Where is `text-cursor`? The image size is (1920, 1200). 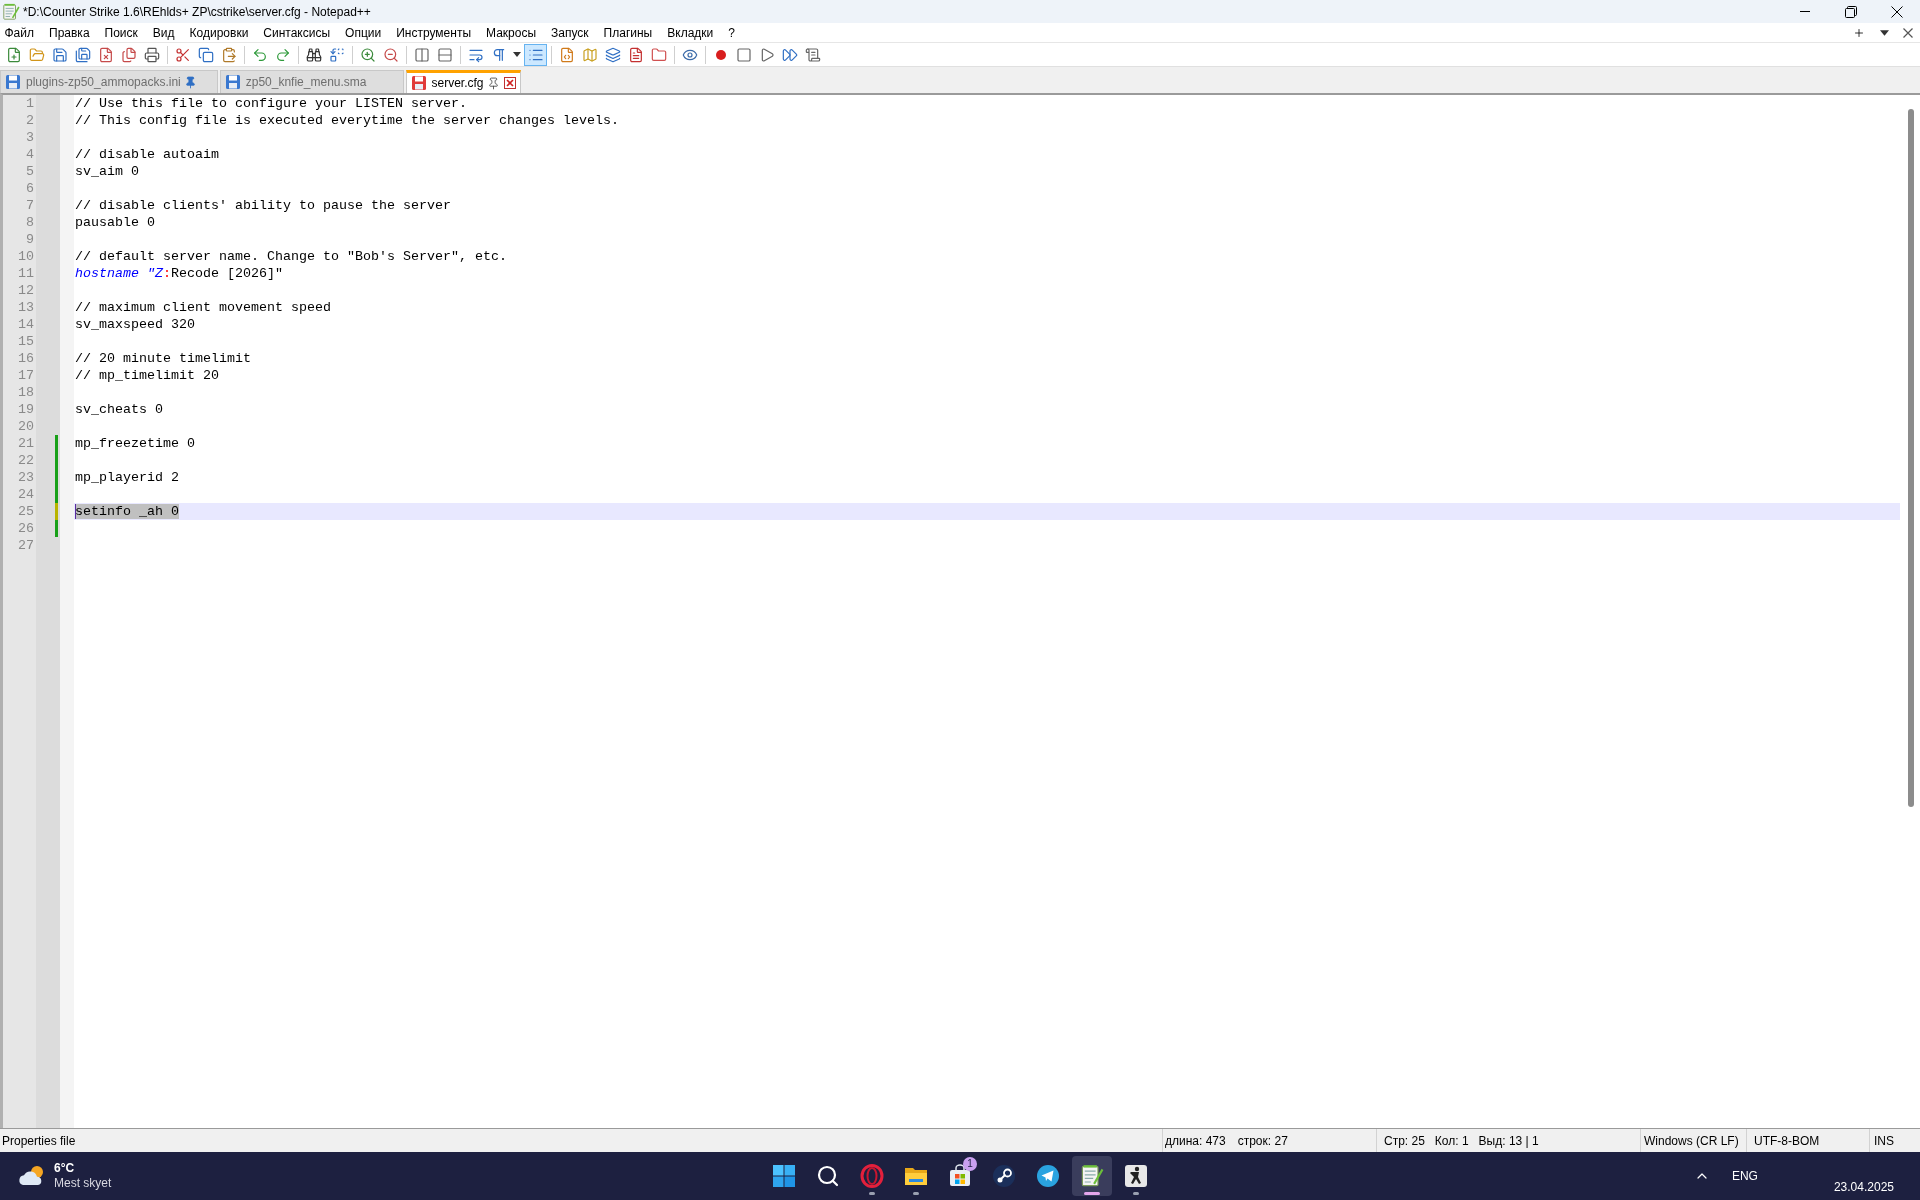
text-cursor is located at coordinates (75, 511).